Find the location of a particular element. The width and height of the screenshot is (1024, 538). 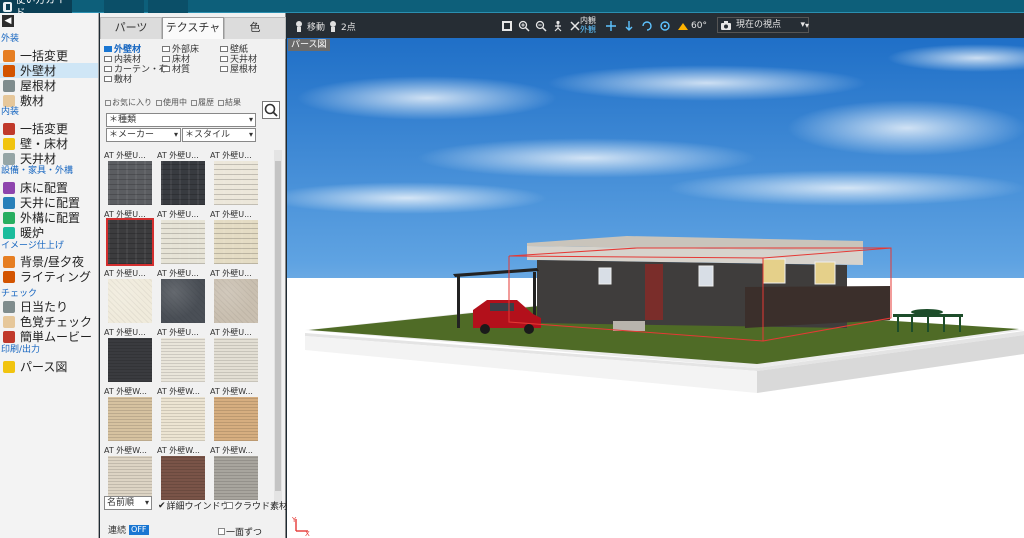

zoom-out-icon is located at coordinates (541, 26).